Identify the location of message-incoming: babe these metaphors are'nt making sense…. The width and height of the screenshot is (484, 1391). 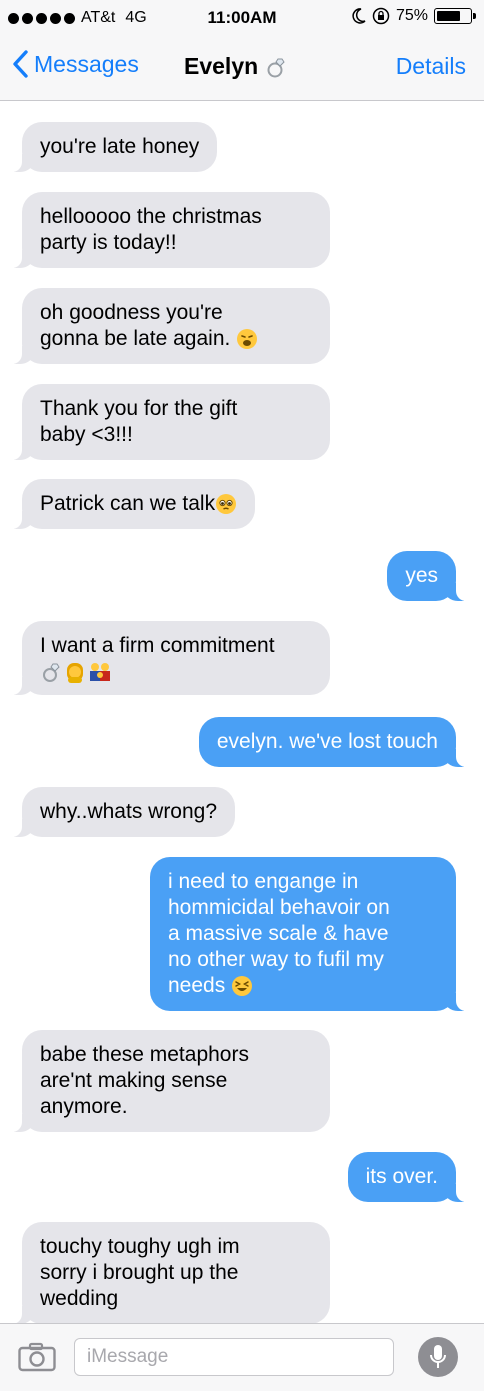
(170, 1081).